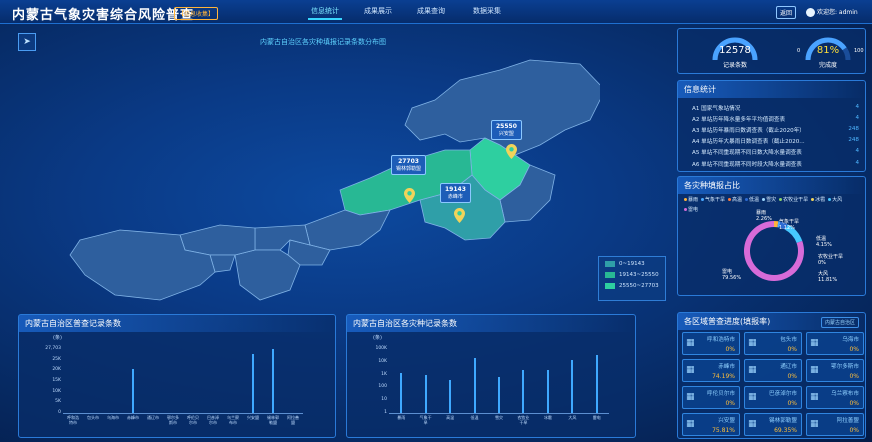 The width and height of the screenshot is (872, 442). What do you see at coordinates (506, 130) in the screenshot?
I see `map-label-hinggan: 25550 兴安盟` at bounding box center [506, 130].